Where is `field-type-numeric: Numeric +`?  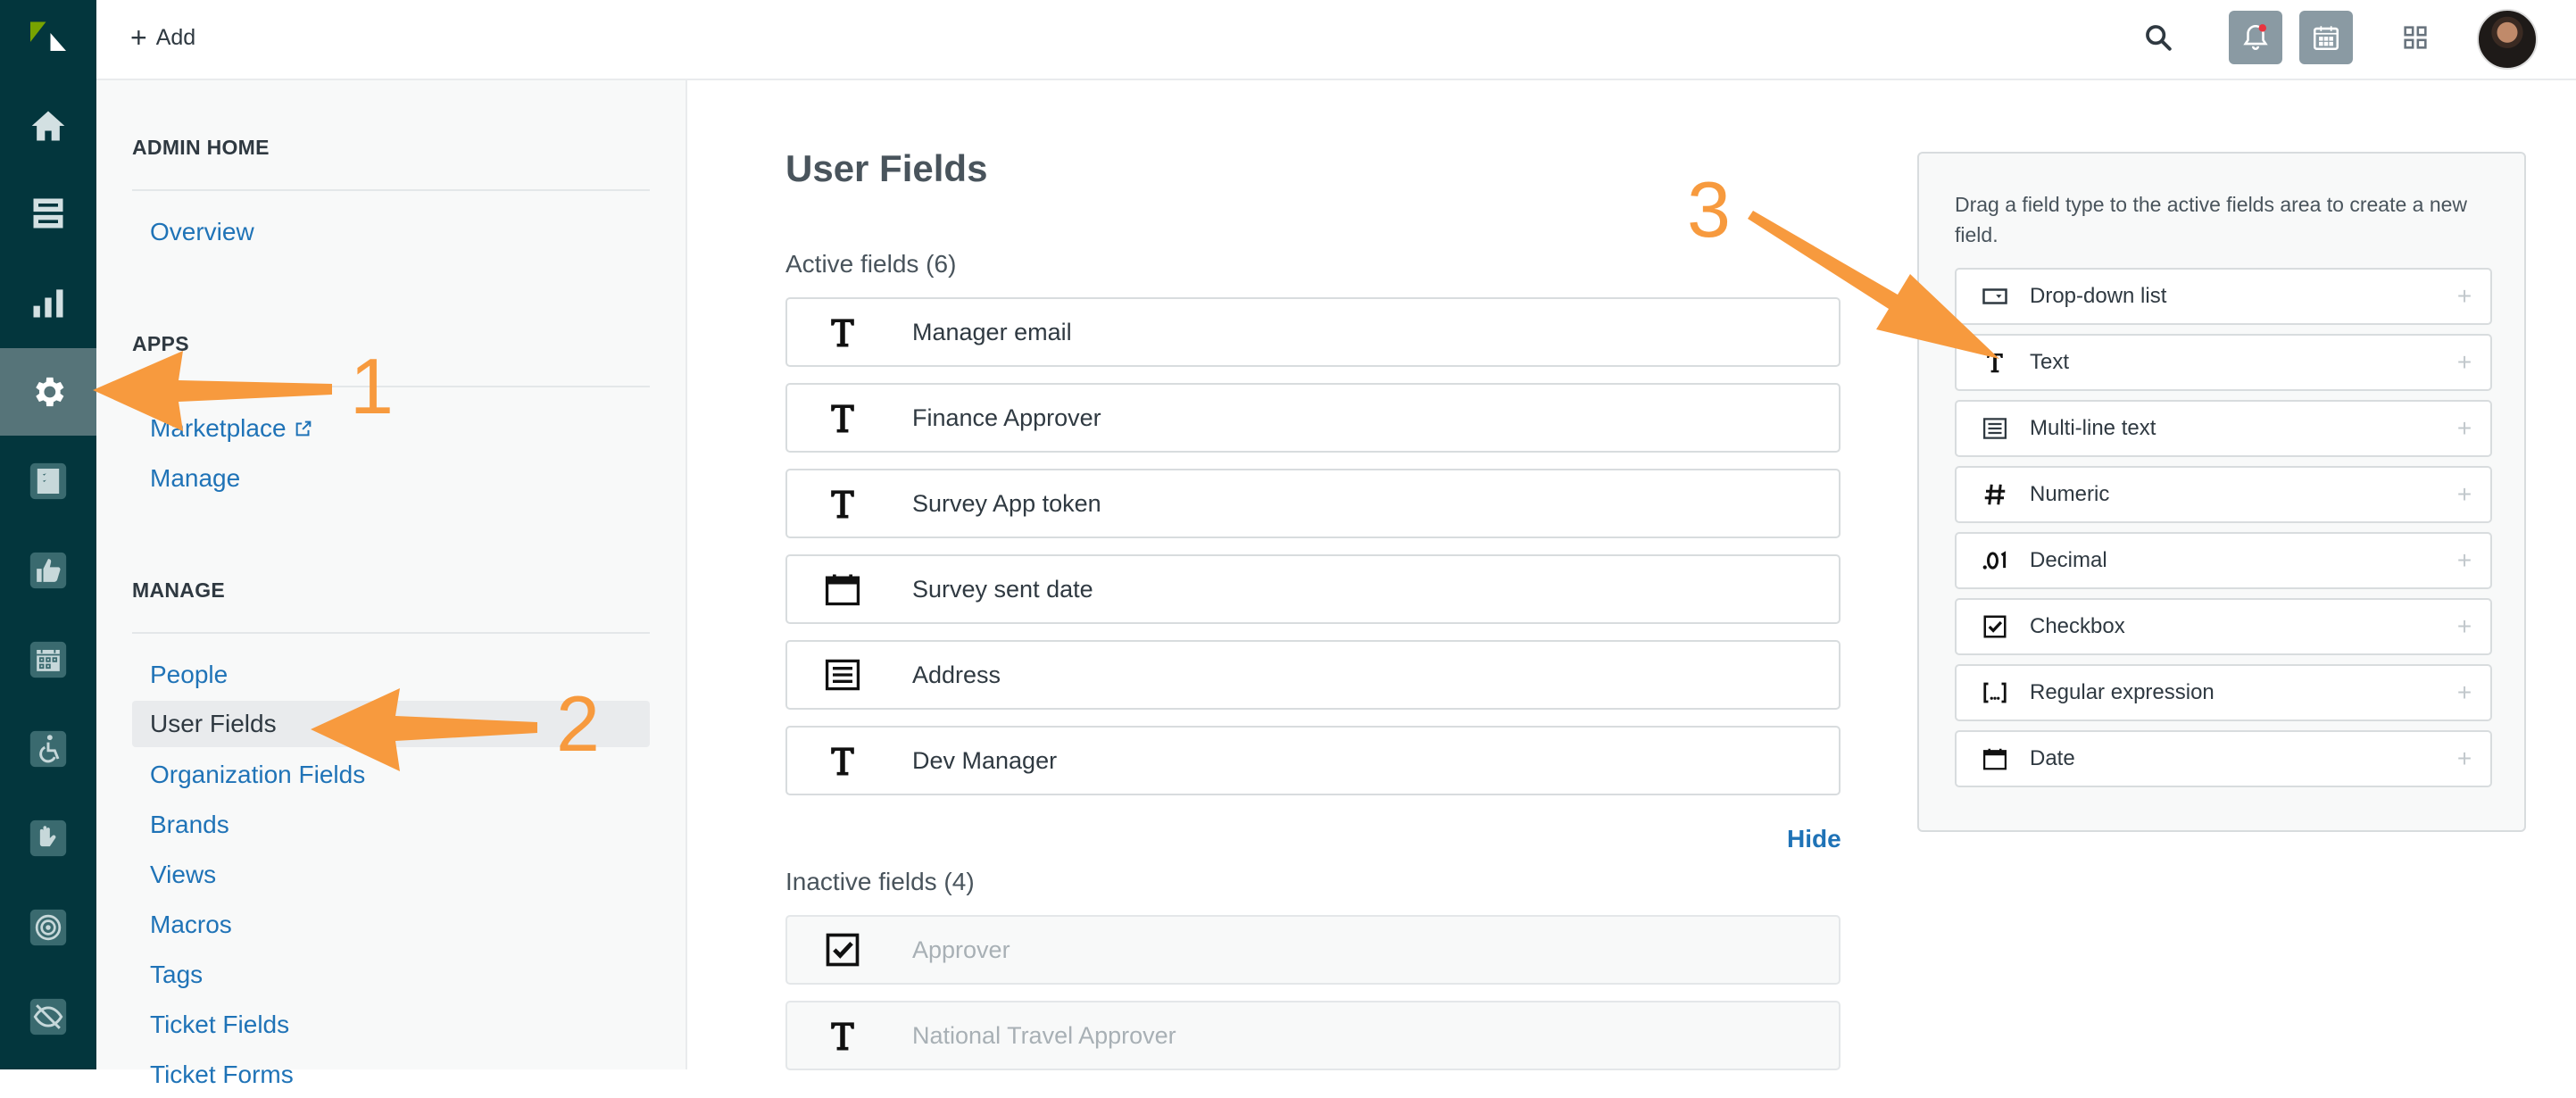 field-type-numeric: Numeric + is located at coordinates (2224, 494).